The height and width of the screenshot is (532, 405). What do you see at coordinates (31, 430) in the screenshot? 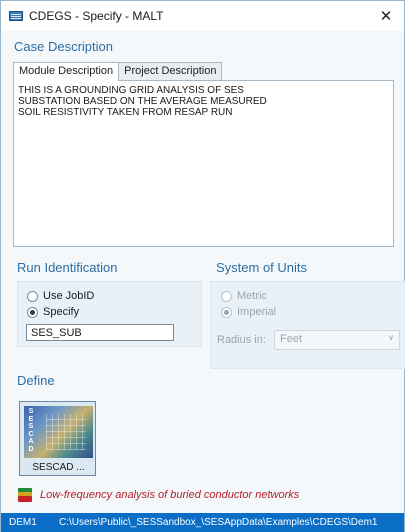
I see `sescad-logo-letters: SESCAD` at bounding box center [31, 430].